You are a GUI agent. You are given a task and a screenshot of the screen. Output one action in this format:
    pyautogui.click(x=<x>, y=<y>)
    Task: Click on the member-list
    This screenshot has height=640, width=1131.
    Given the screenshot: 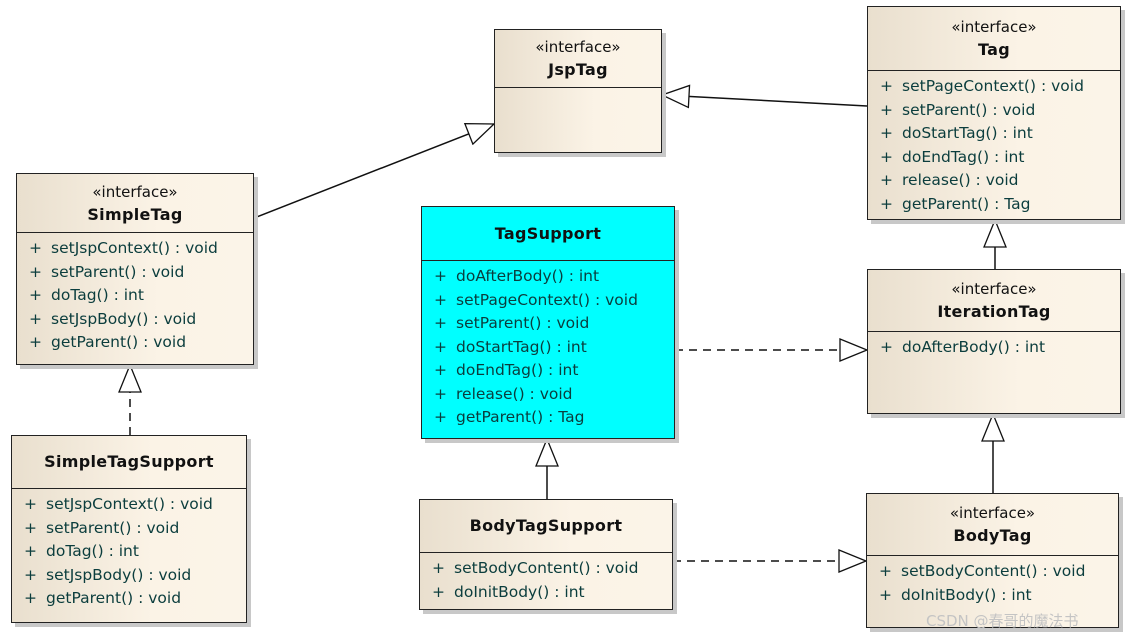 What is the action you would take?
    pyautogui.click(x=578, y=90)
    